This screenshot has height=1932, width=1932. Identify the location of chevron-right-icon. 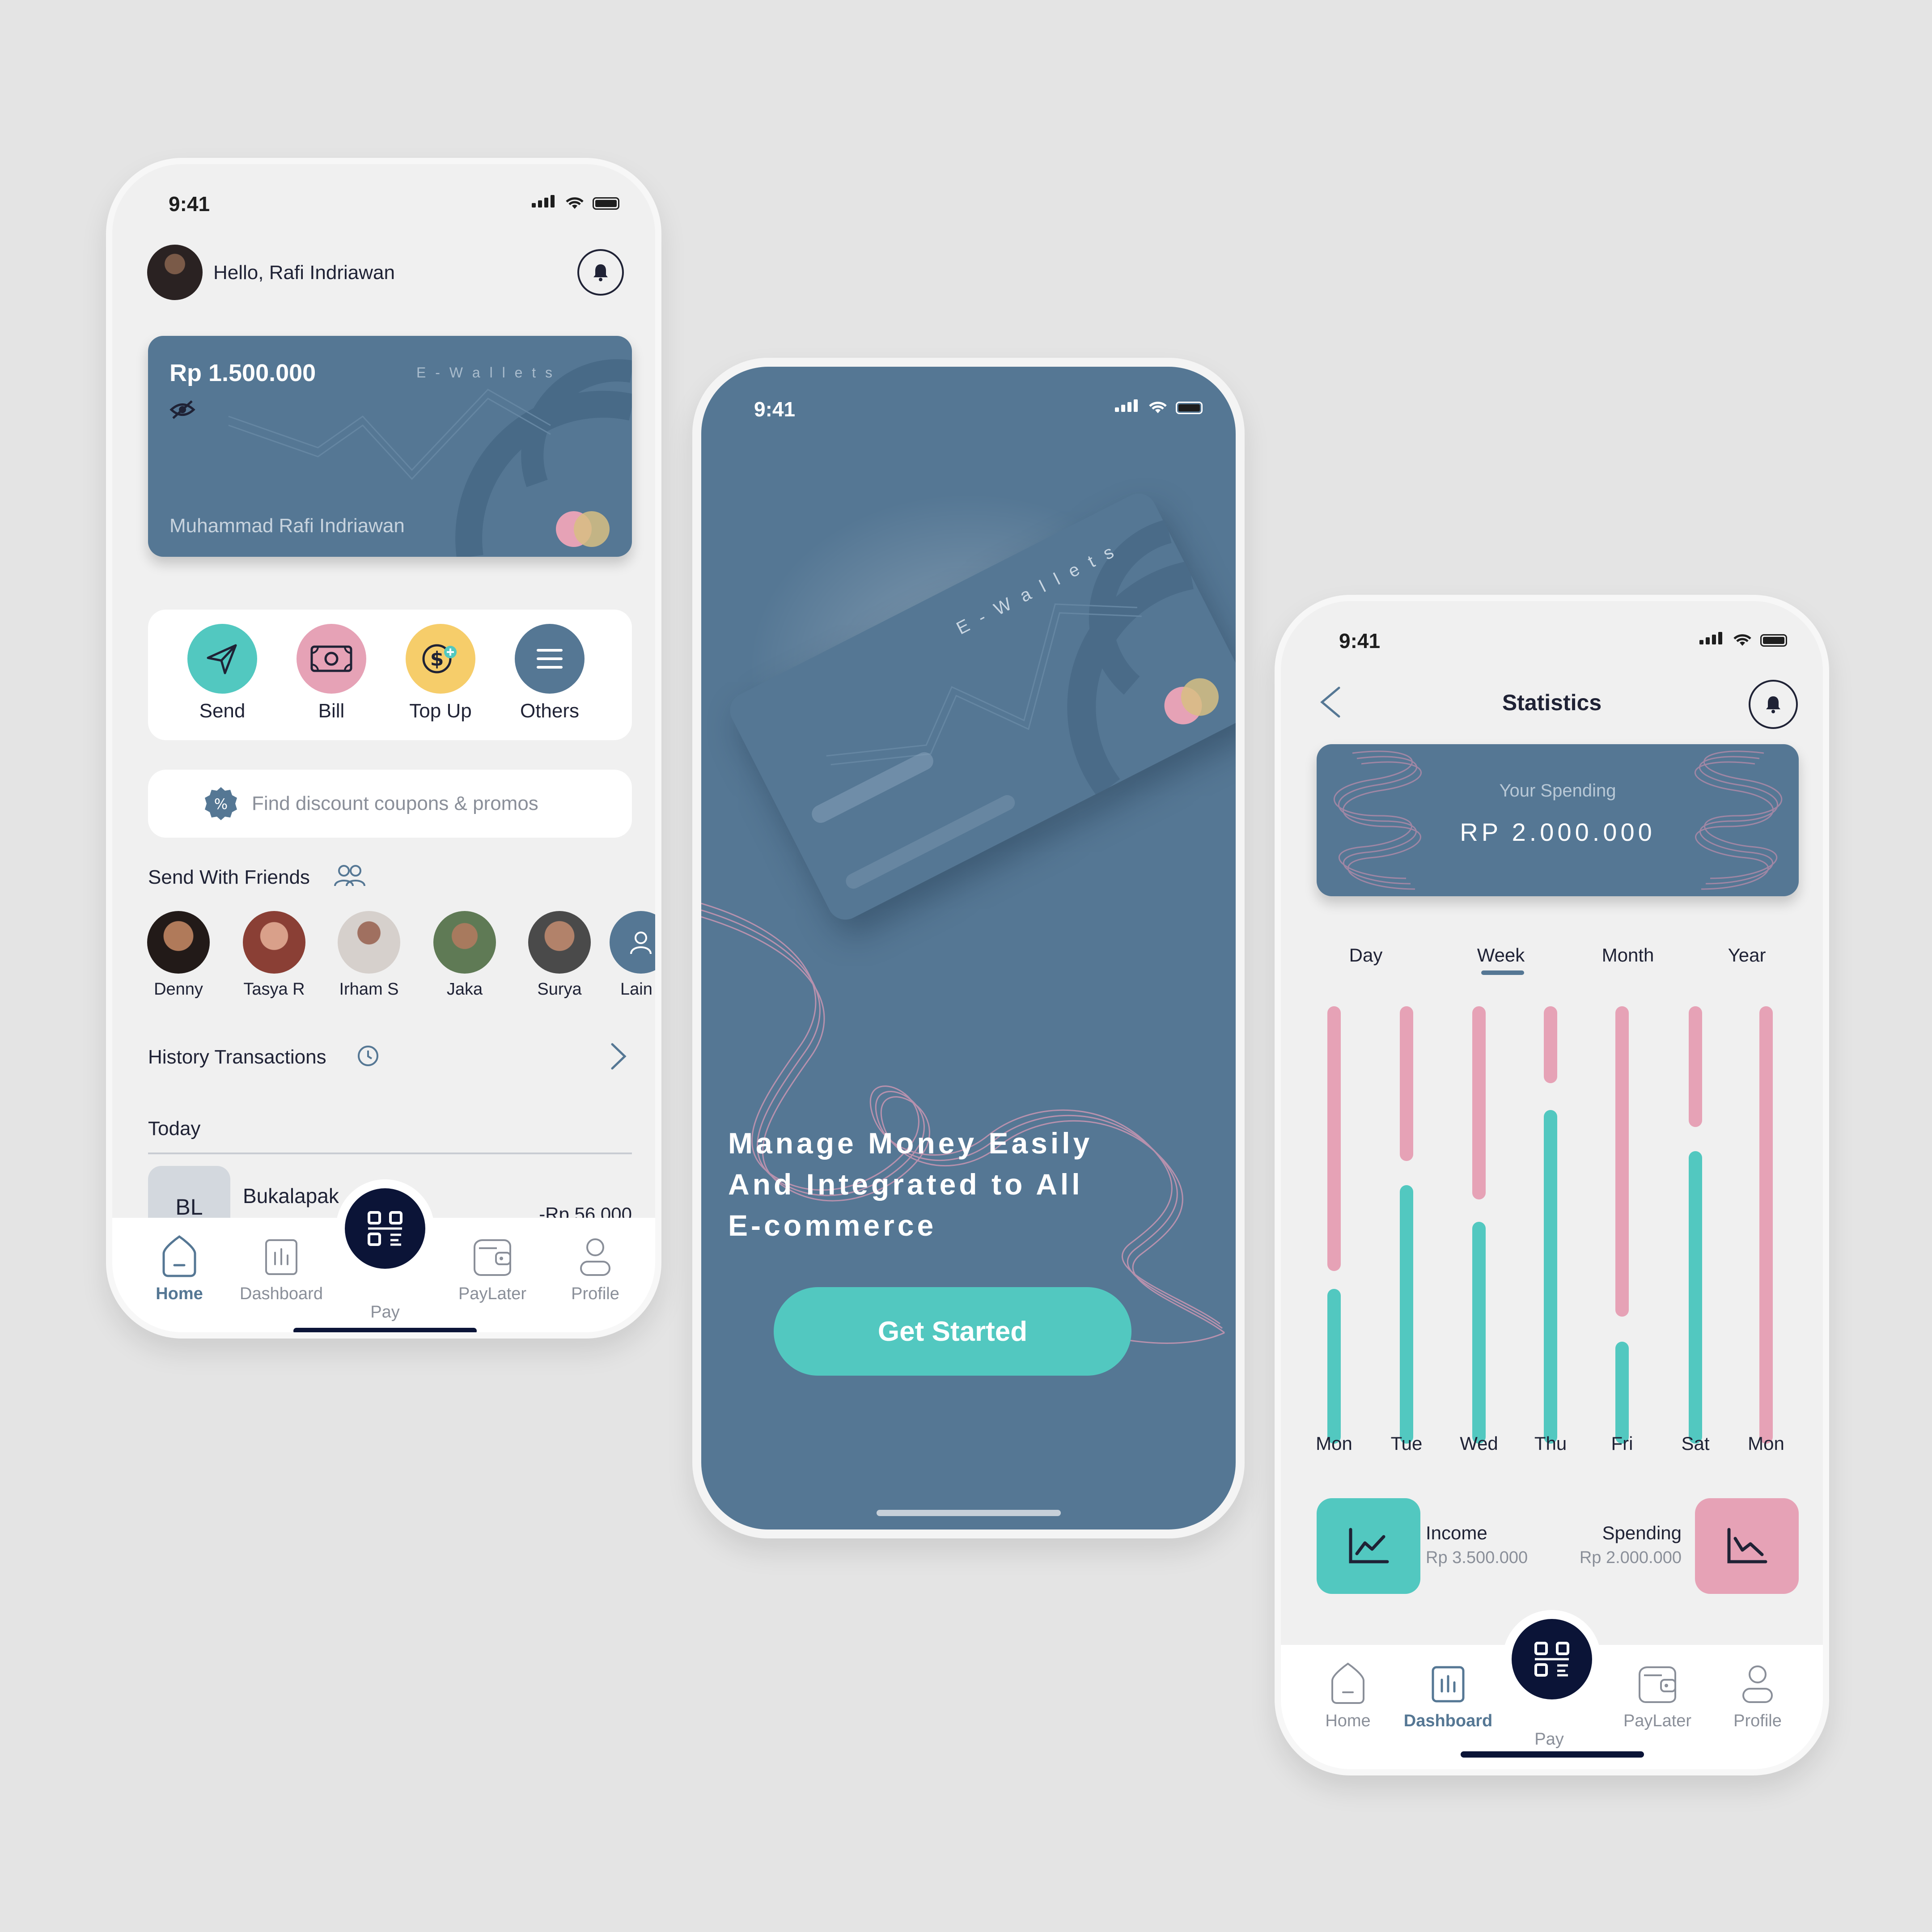
(618, 1056).